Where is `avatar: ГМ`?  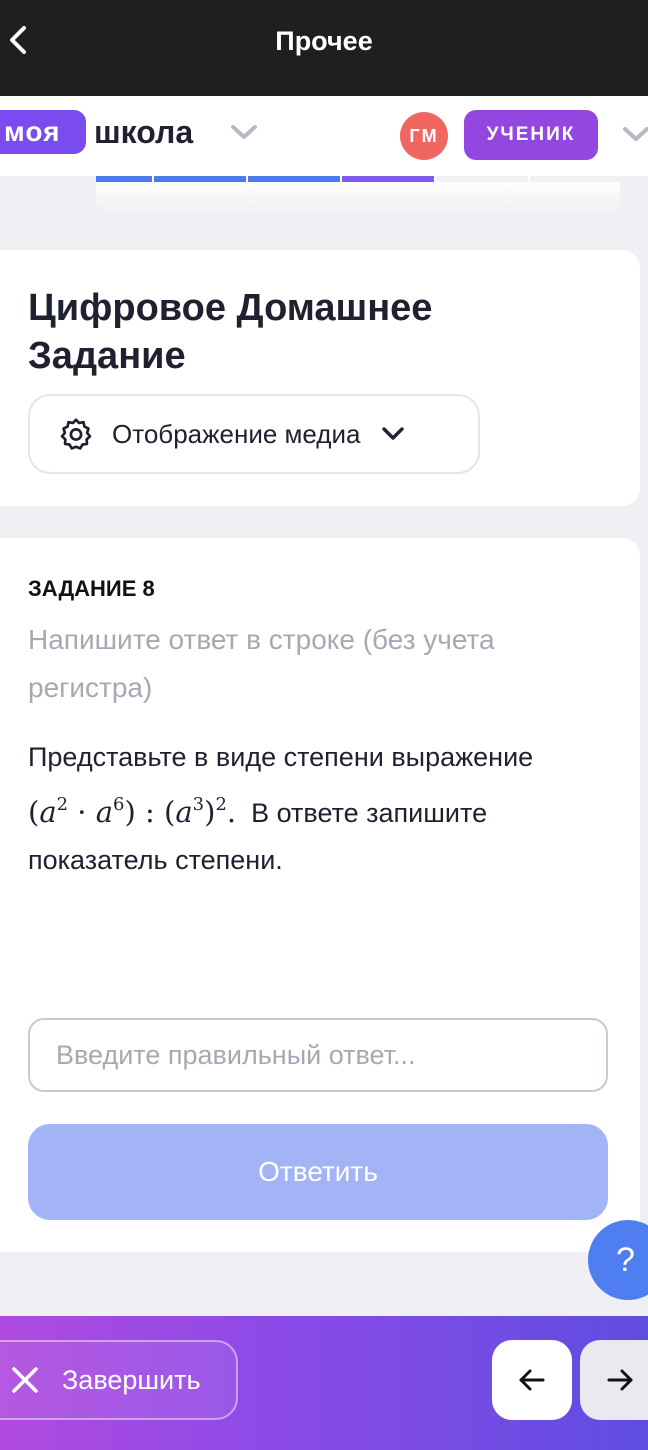
avatar: ГМ is located at coordinates (424, 136).